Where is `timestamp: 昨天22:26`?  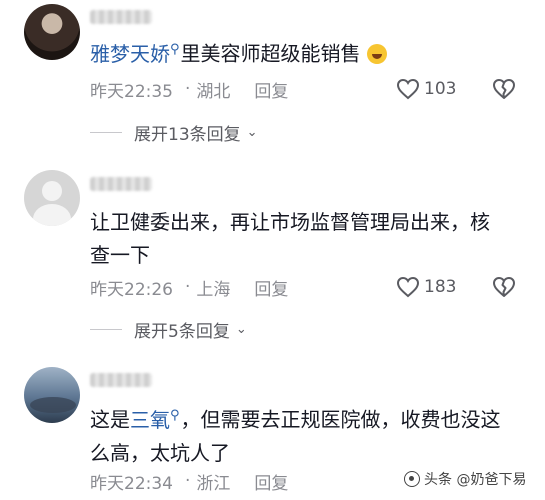 timestamp: 昨天22:26 is located at coordinates (131, 289).